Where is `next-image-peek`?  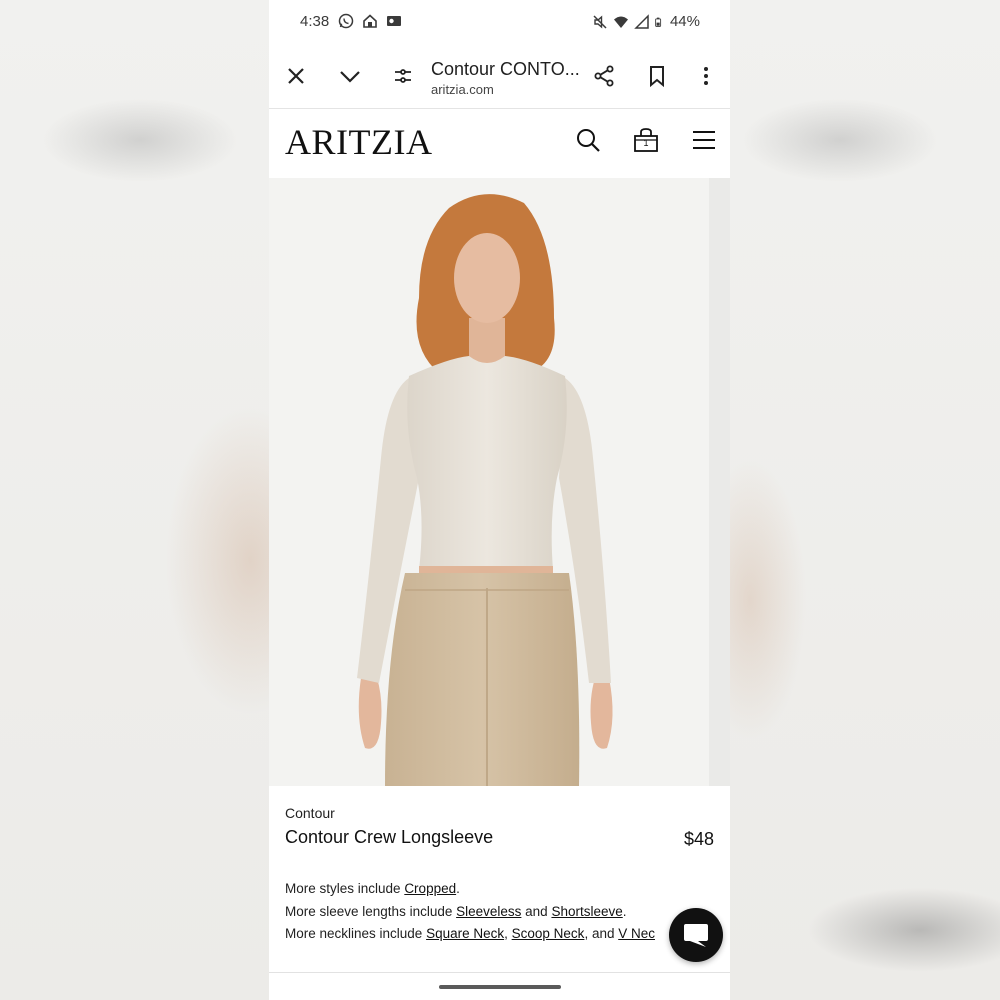 next-image-peek is located at coordinates (719, 482).